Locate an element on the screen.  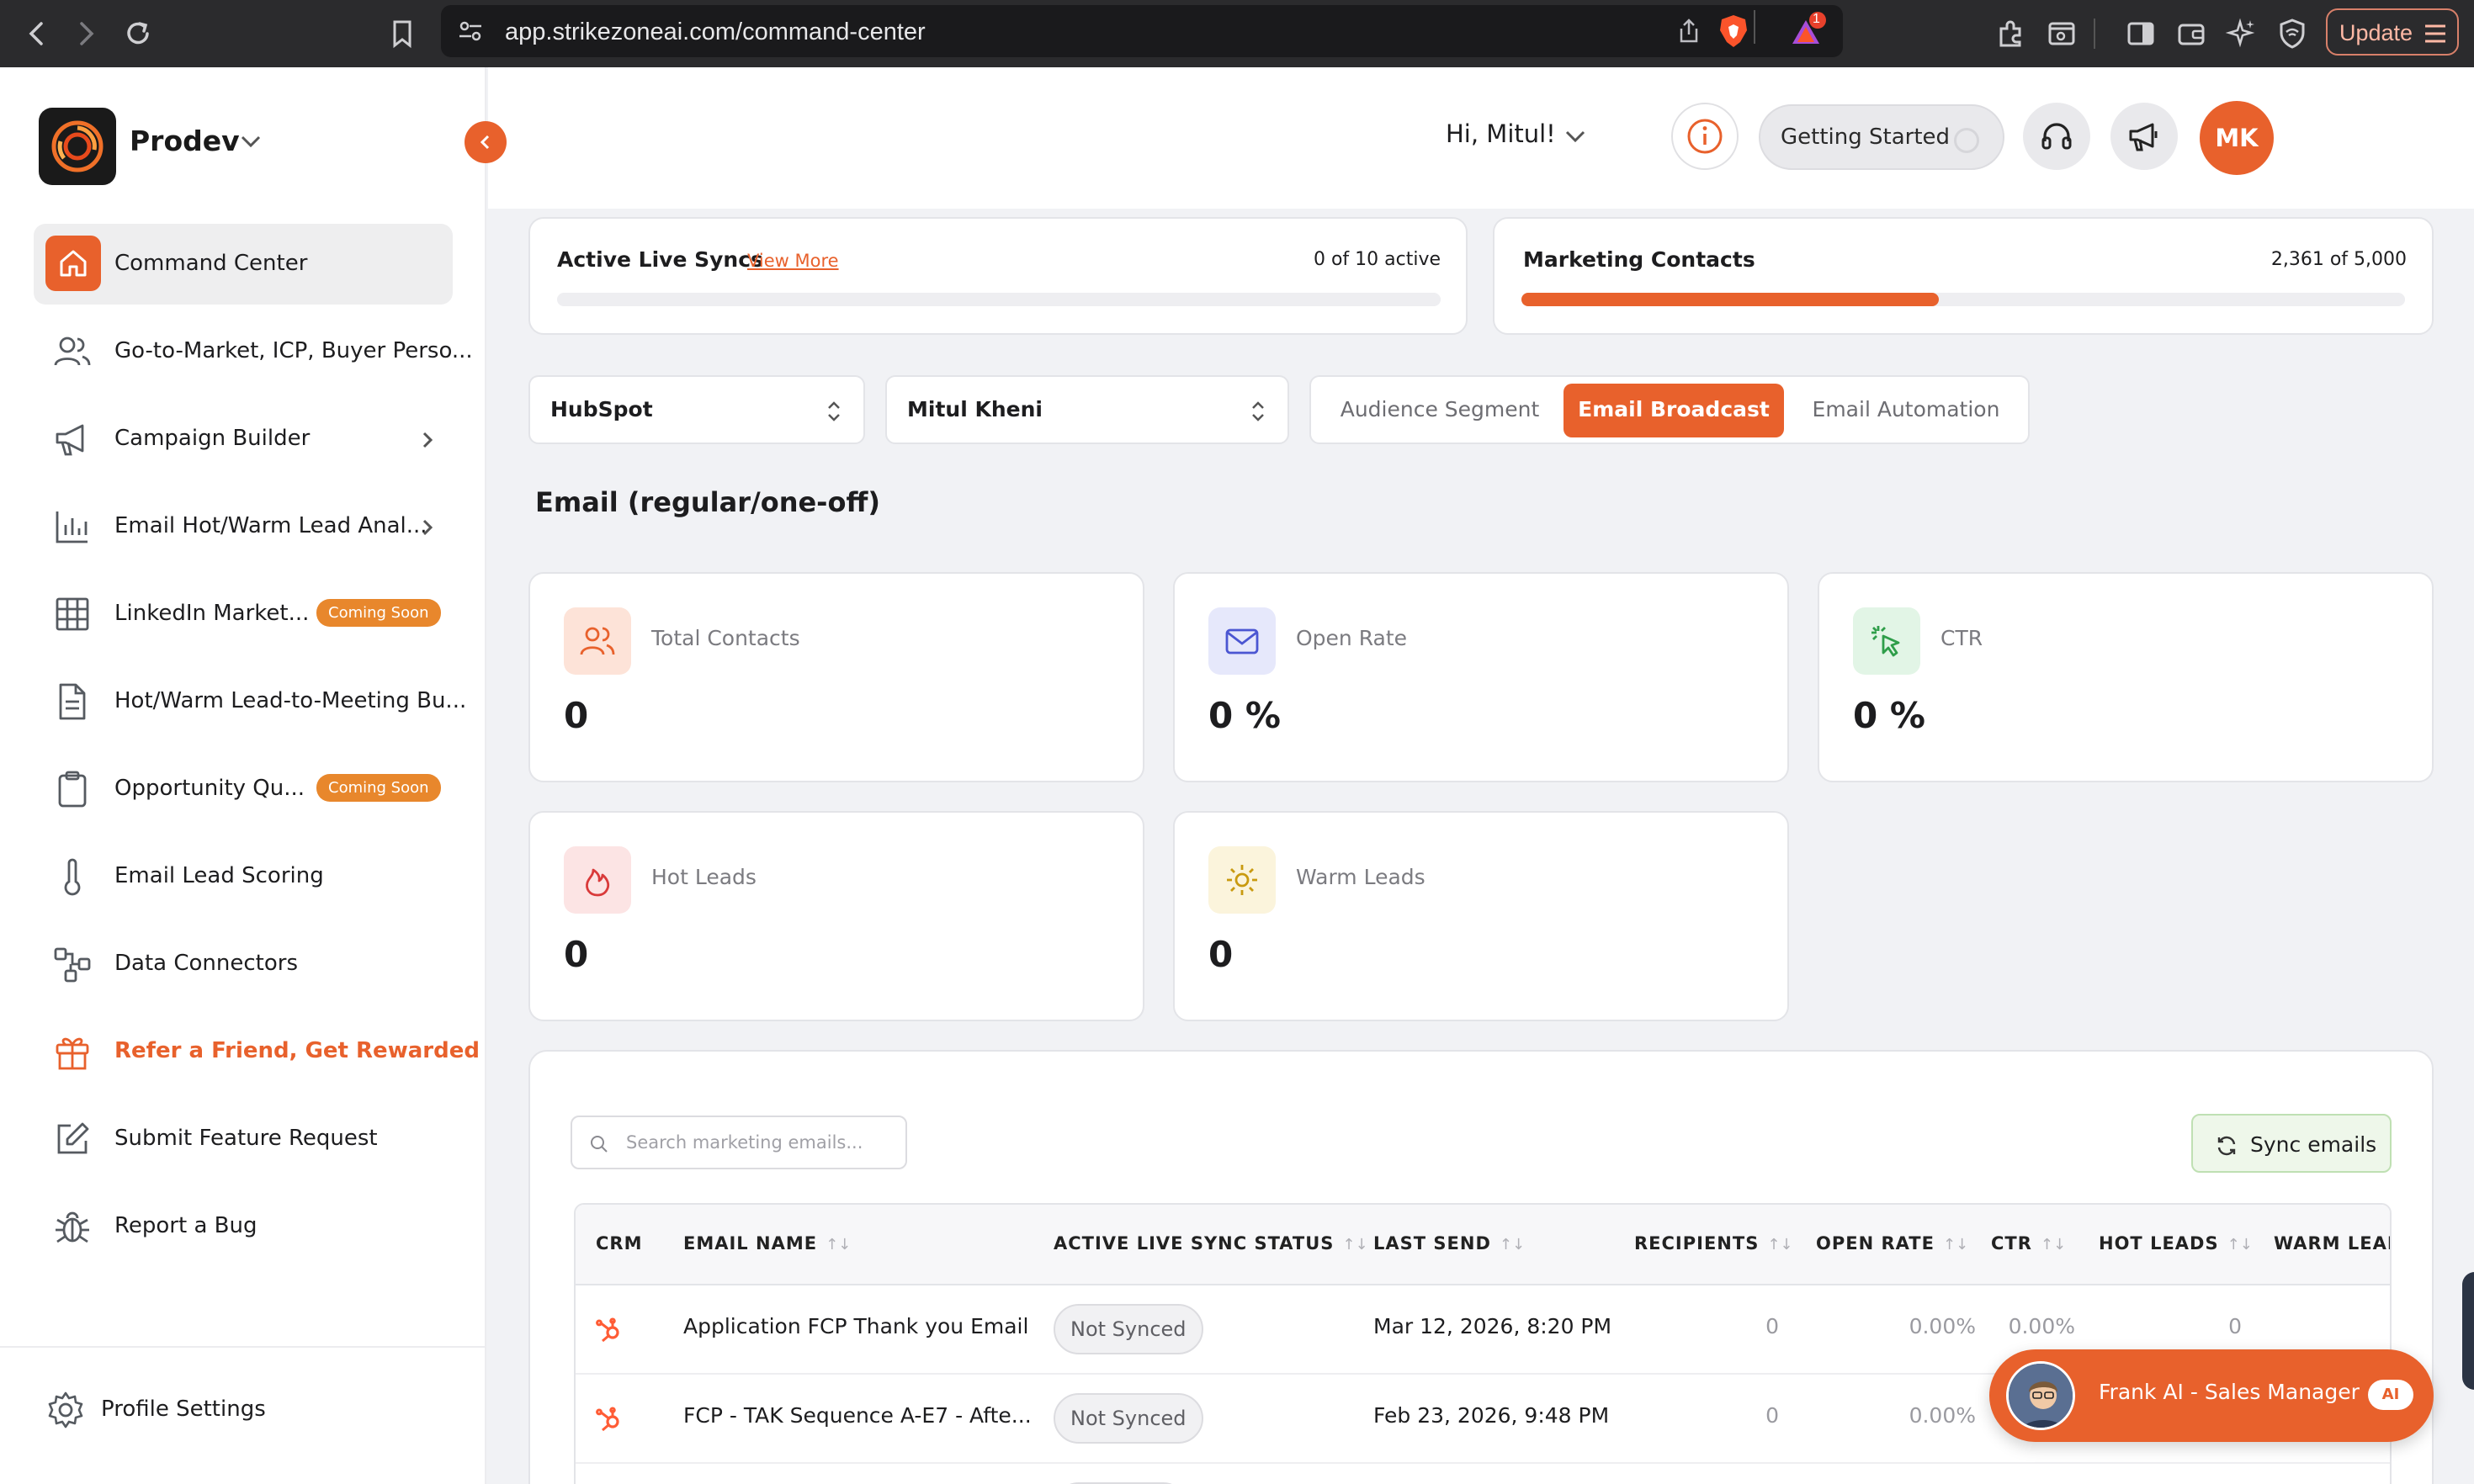
support-button is located at coordinates (2056, 136).